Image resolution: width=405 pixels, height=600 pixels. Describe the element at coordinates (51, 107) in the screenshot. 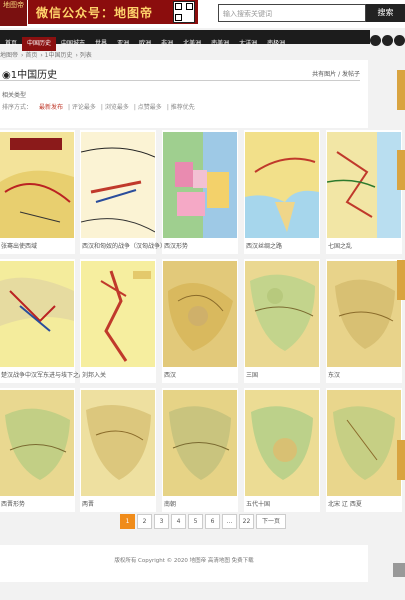

I see `sort-latest: 最新发布` at that location.